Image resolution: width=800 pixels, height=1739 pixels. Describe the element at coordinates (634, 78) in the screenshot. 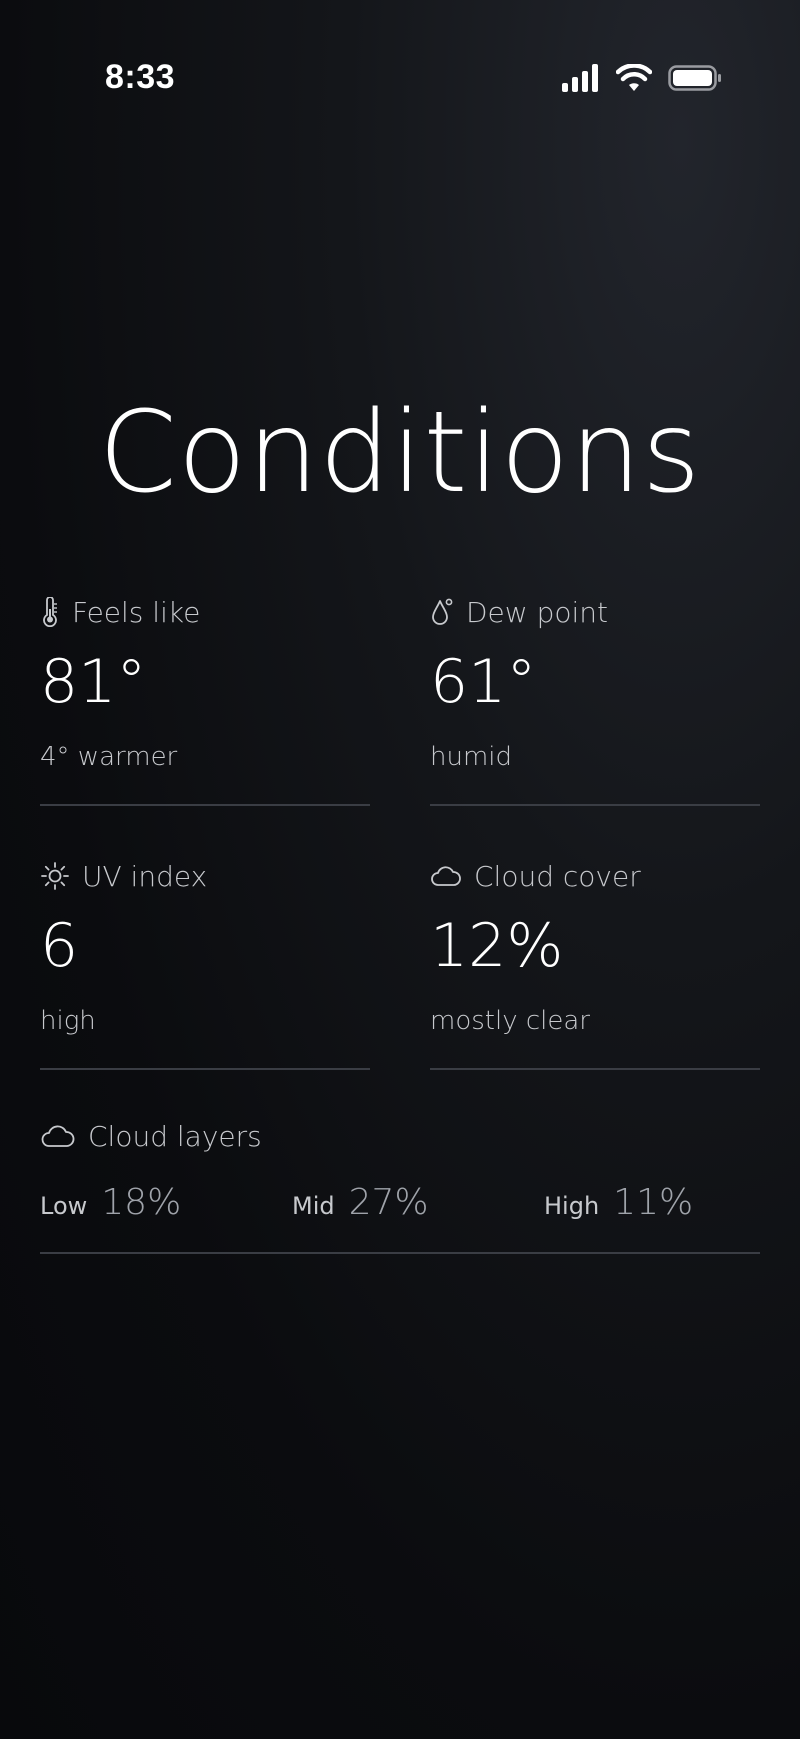

I see `wifi-icon` at that location.